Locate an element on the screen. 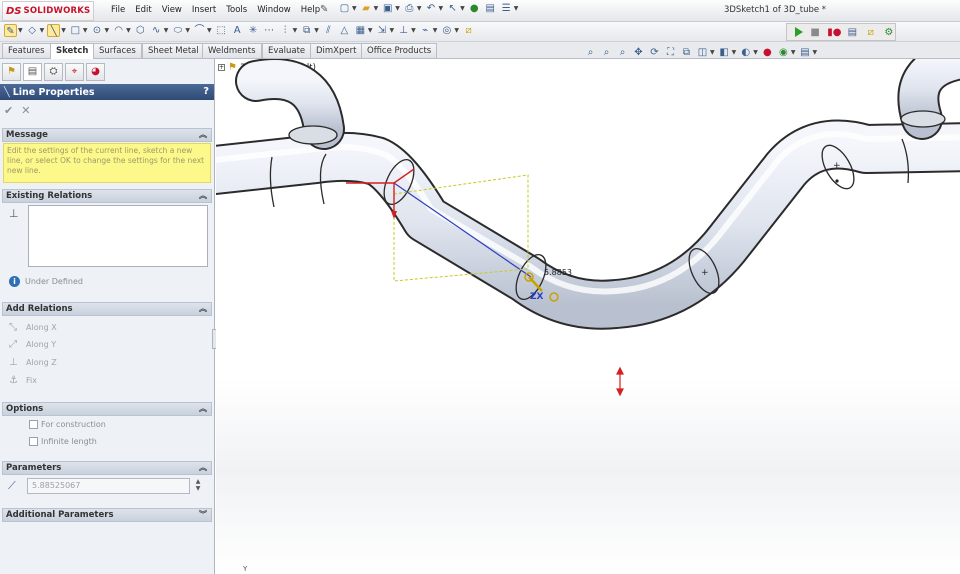  rotate-icon: ⟳ is located at coordinates (654, 52).